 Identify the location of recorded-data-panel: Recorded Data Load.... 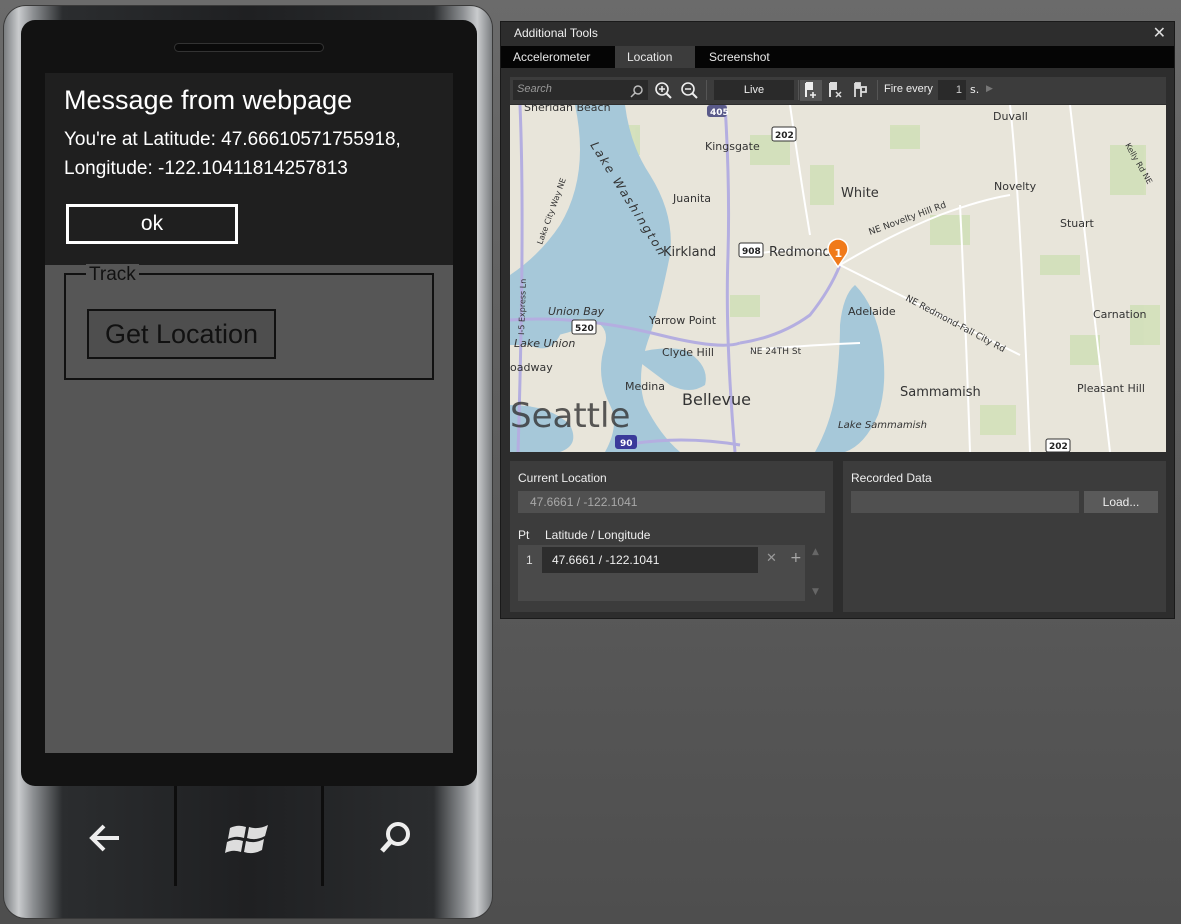
(1004, 536).